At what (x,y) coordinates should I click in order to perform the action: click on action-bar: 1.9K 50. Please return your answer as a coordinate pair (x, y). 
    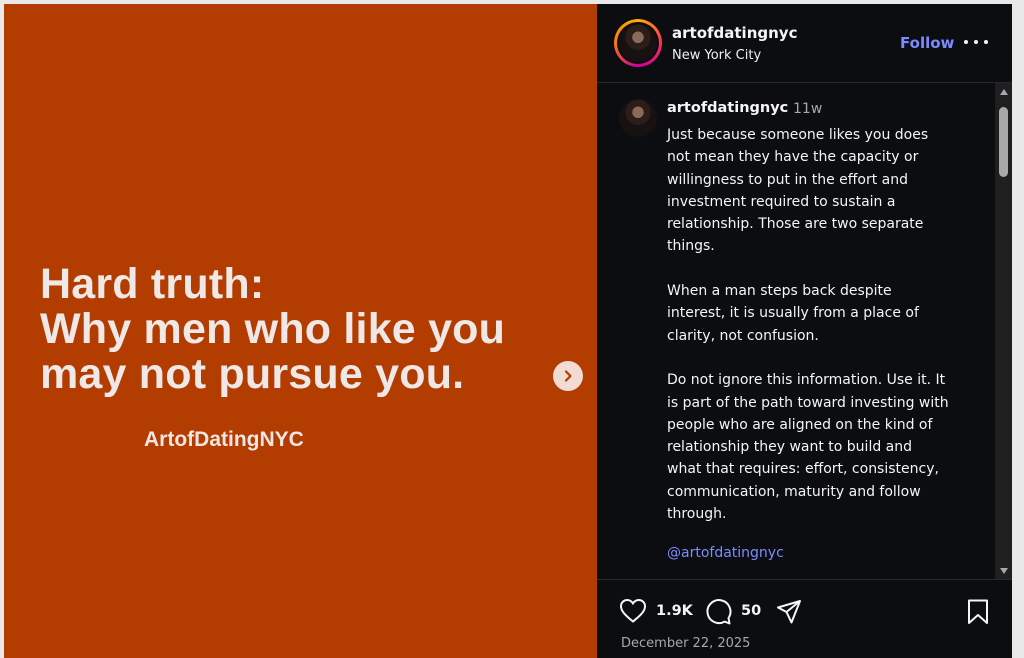
    Looking at the image, I should click on (804, 612).